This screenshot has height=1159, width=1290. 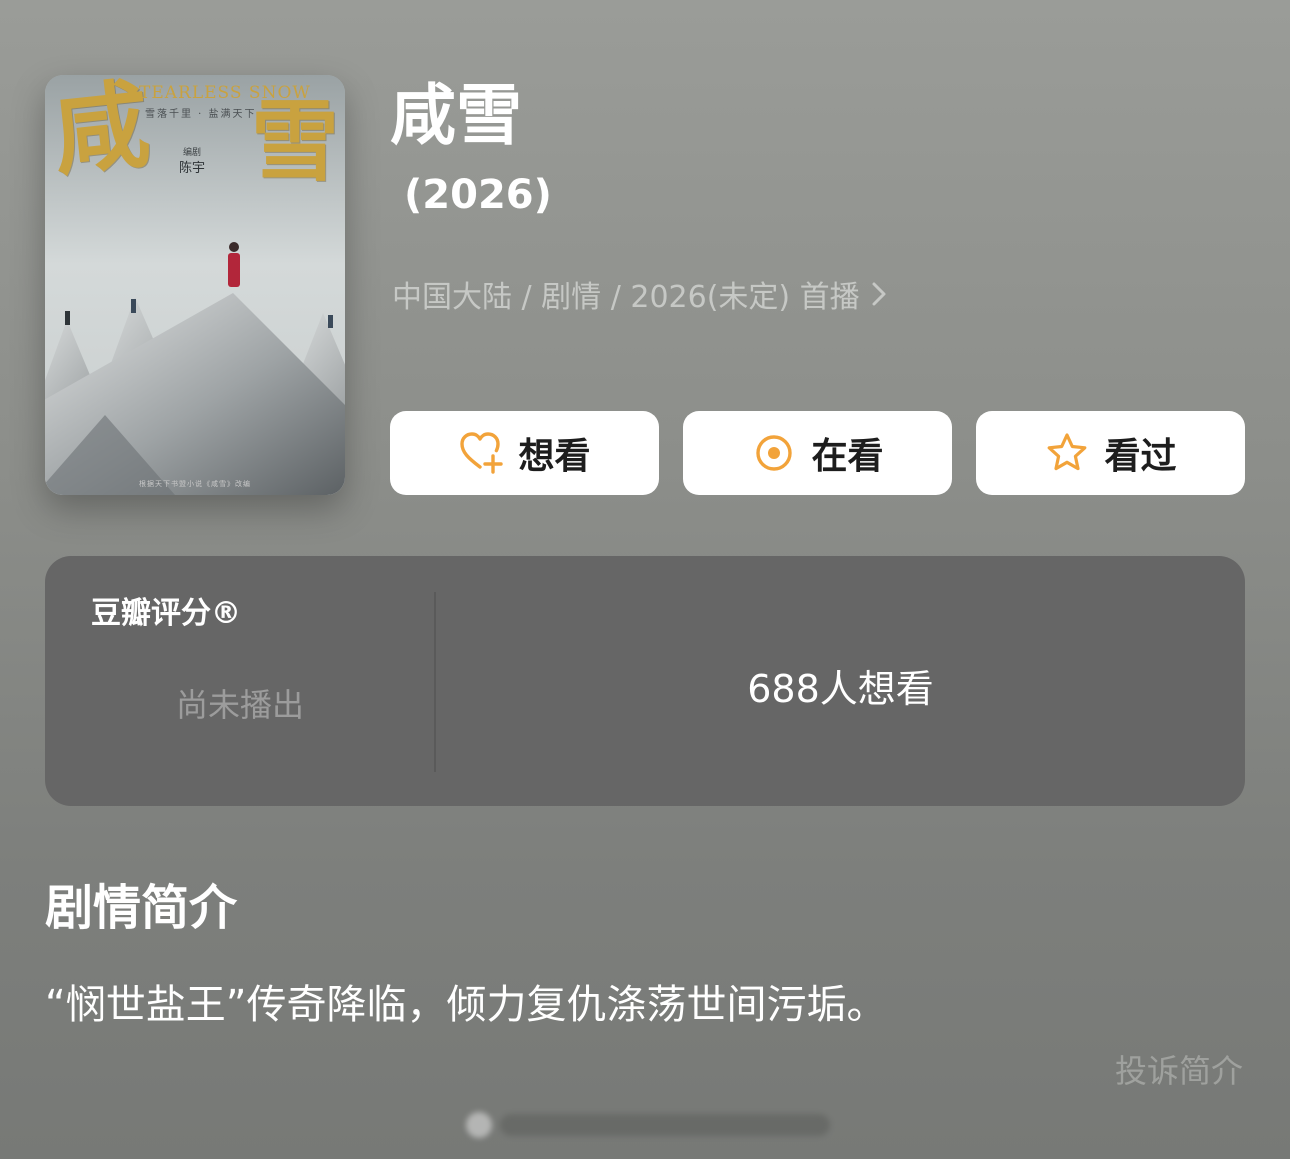 I want to click on report-synopsis-link: 投诉简介, so click(x=1179, y=1069).